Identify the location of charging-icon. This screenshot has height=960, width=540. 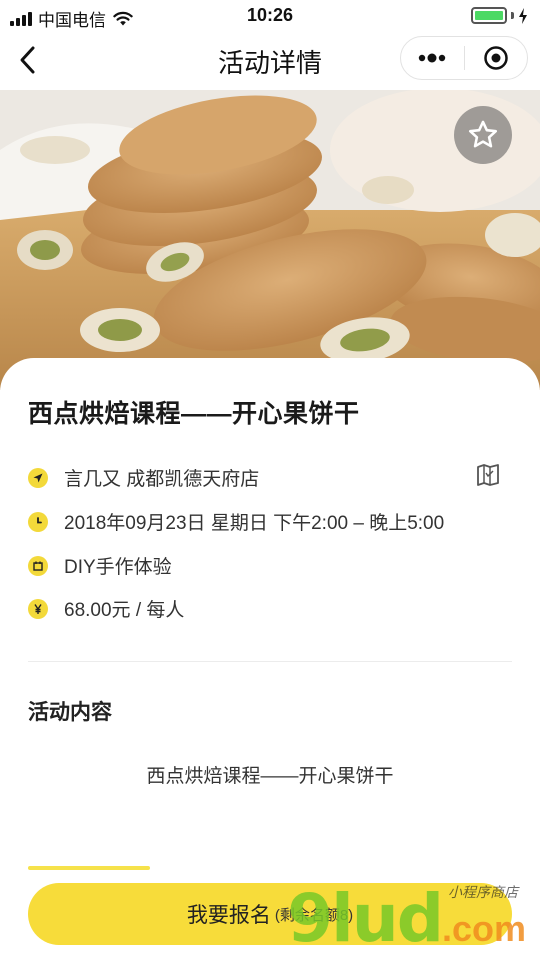
(523, 15).